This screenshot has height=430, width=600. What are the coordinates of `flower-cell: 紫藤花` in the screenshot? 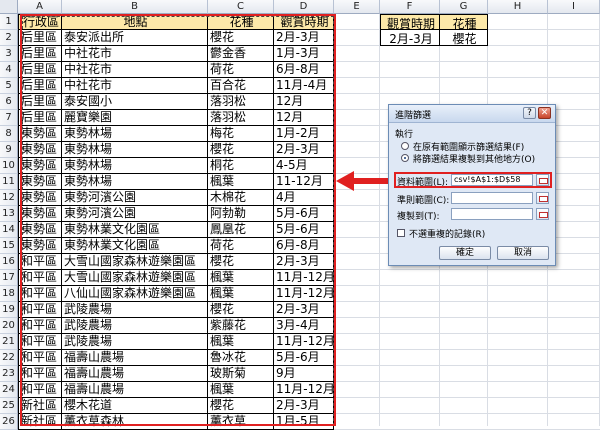 It's located at (241, 326).